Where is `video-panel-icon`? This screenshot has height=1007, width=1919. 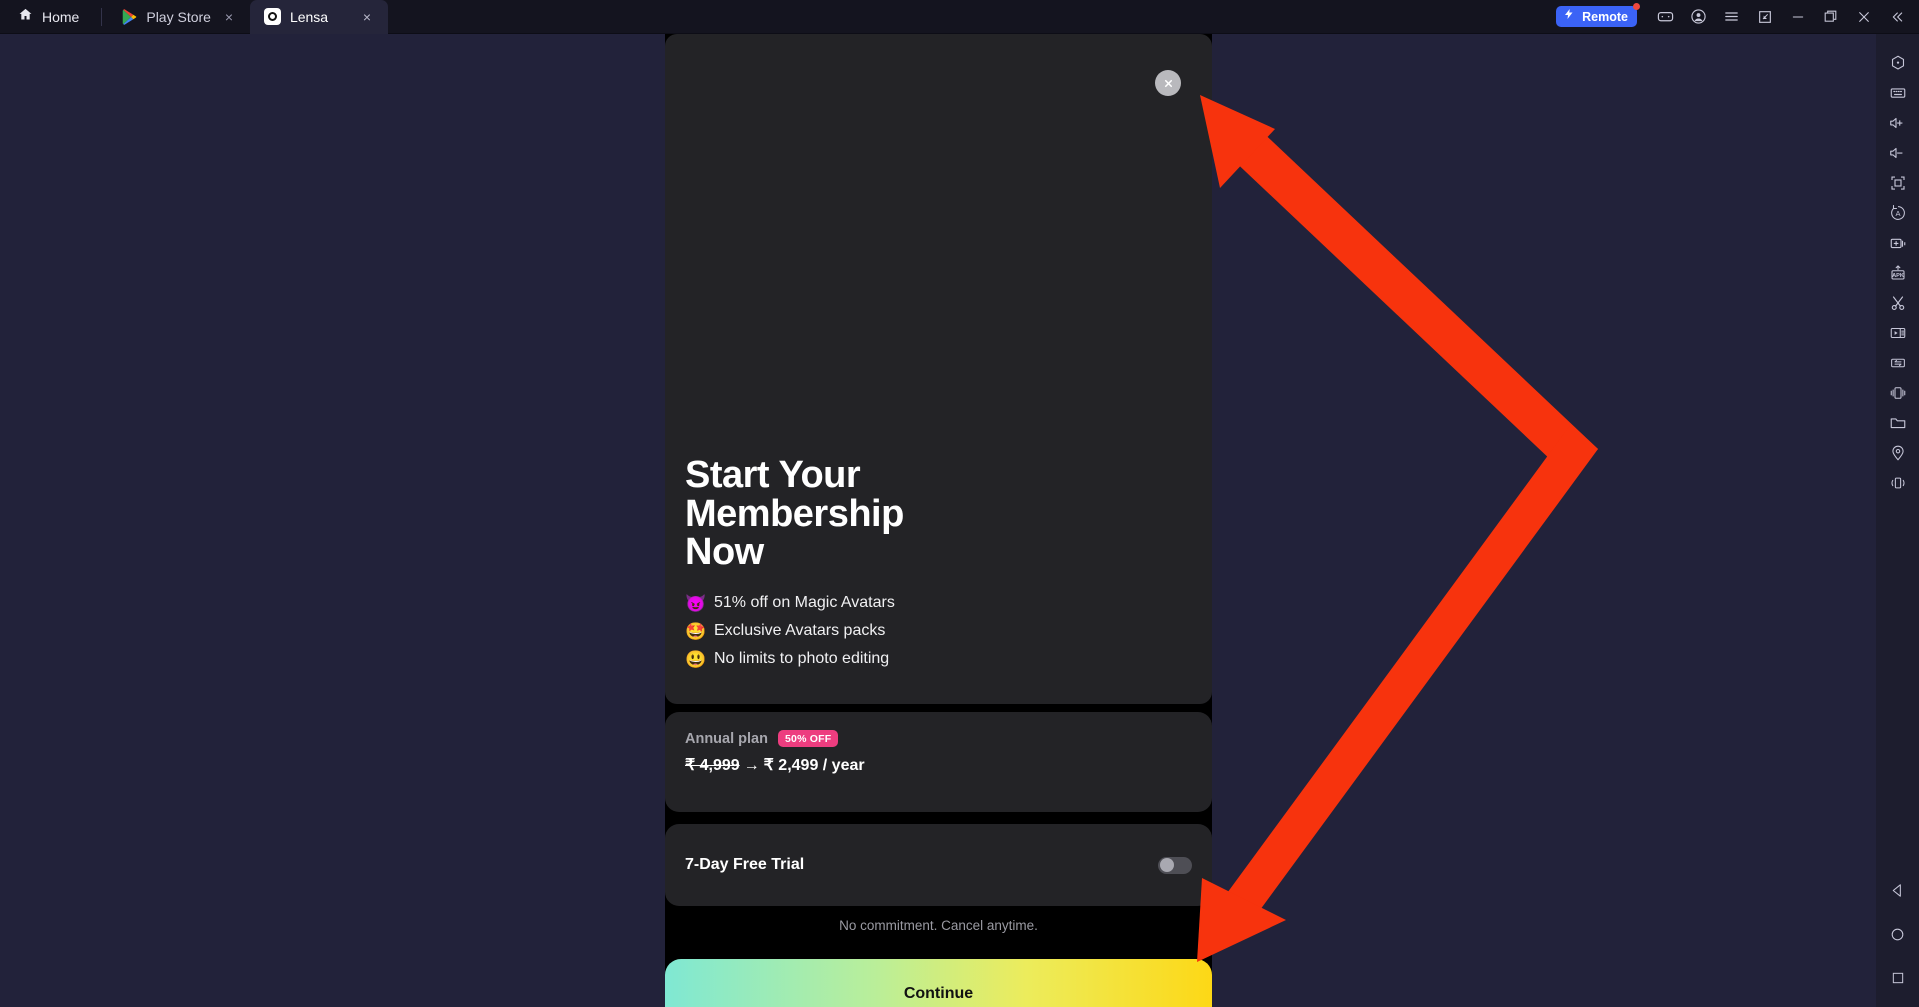
video-panel-icon is located at coordinates (1897, 333).